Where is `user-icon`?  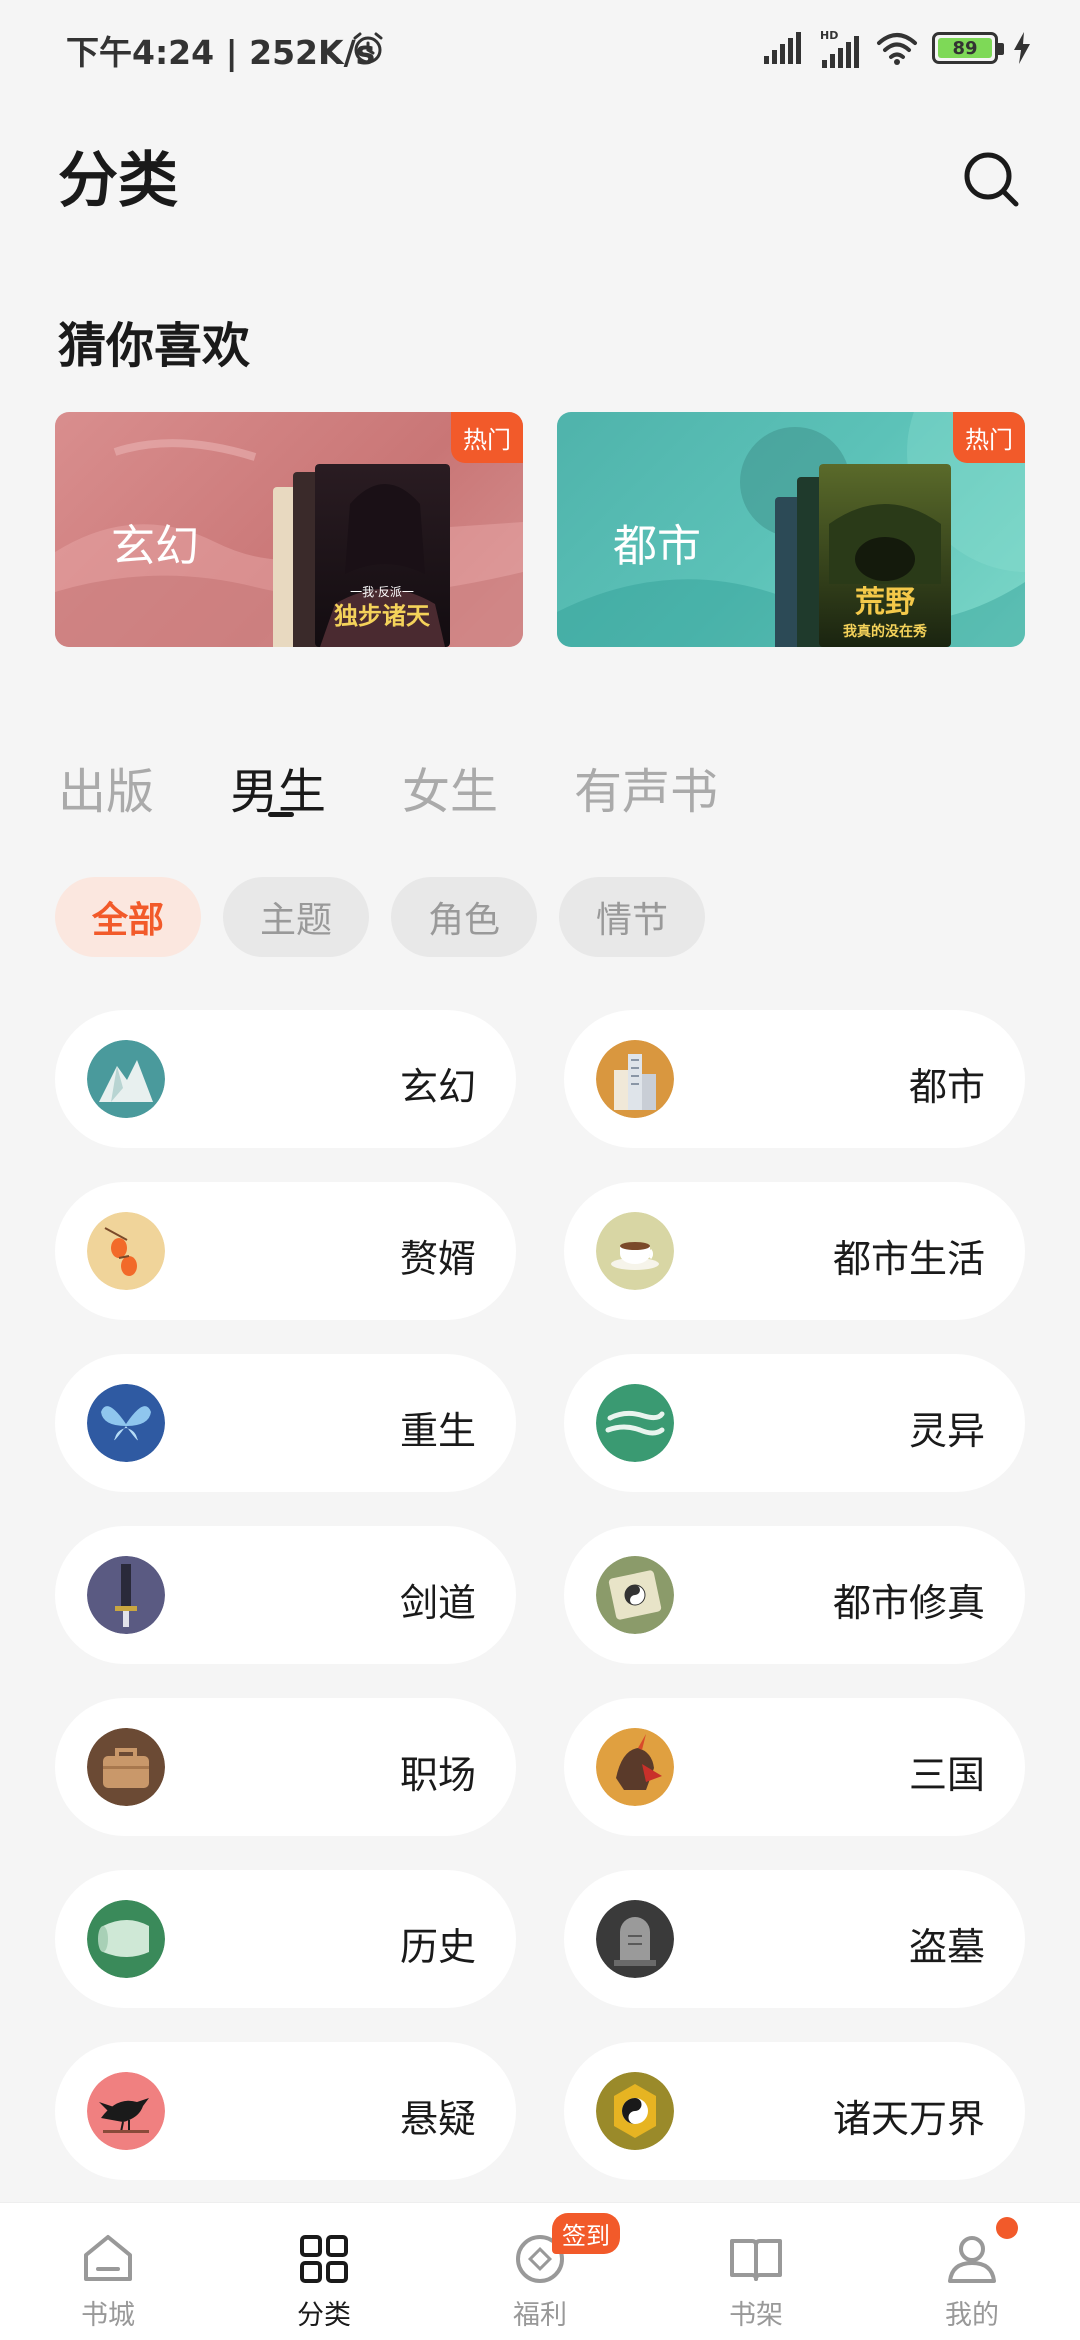 user-icon is located at coordinates (972, 2259).